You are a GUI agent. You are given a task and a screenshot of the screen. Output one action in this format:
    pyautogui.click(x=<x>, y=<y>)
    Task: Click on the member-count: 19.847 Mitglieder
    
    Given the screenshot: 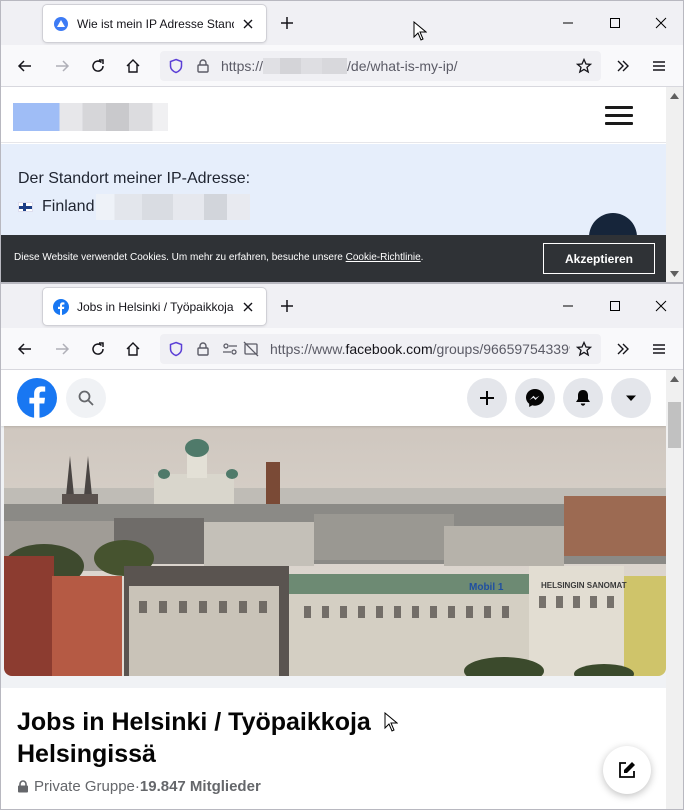 What is the action you would take?
    pyautogui.click(x=200, y=786)
    